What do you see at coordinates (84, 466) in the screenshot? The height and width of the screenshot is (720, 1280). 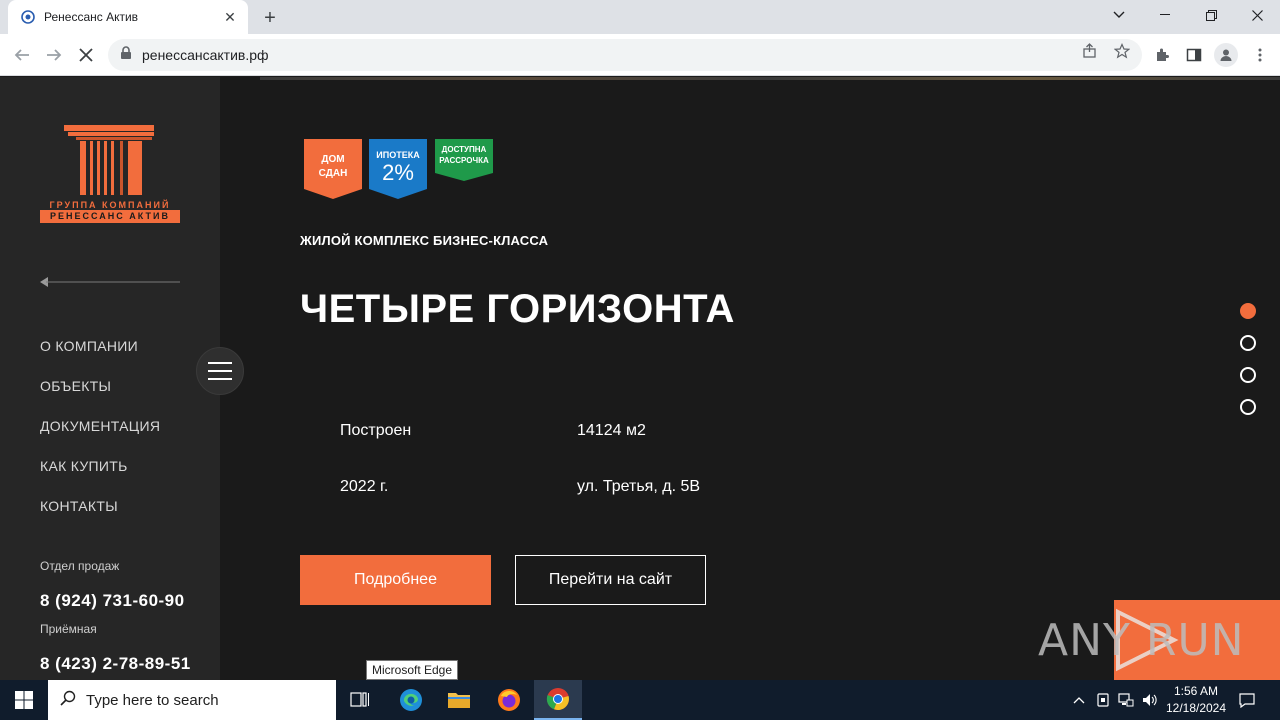 I see `menu-item-how-to-buy: КАК КУПИТЬ` at bounding box center [84, 466].